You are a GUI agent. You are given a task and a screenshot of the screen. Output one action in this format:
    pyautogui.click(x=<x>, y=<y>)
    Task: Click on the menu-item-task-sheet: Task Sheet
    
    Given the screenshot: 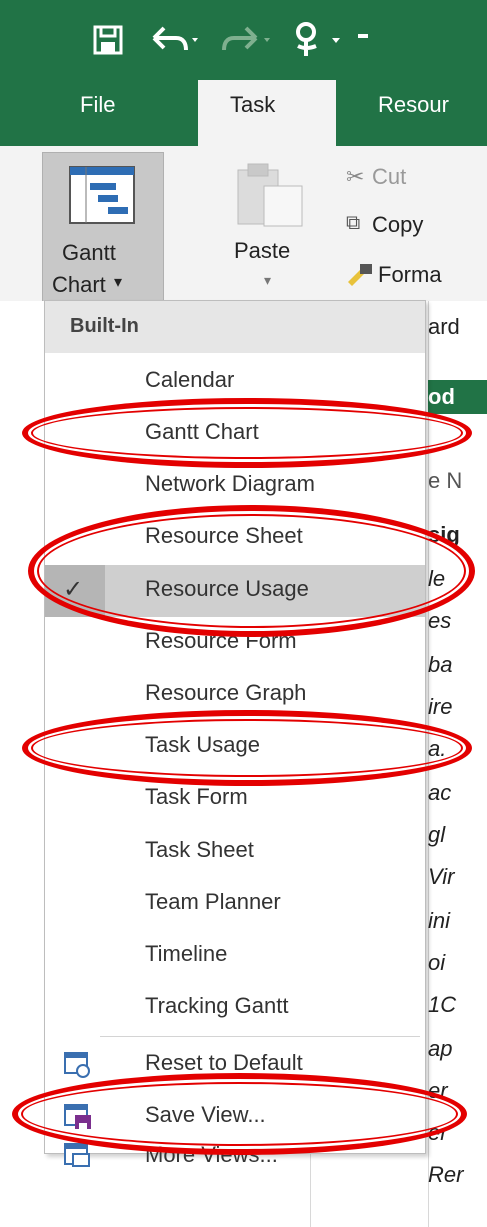 What is the action you would take?
    pyautogui.click(x=235, y=852)
    